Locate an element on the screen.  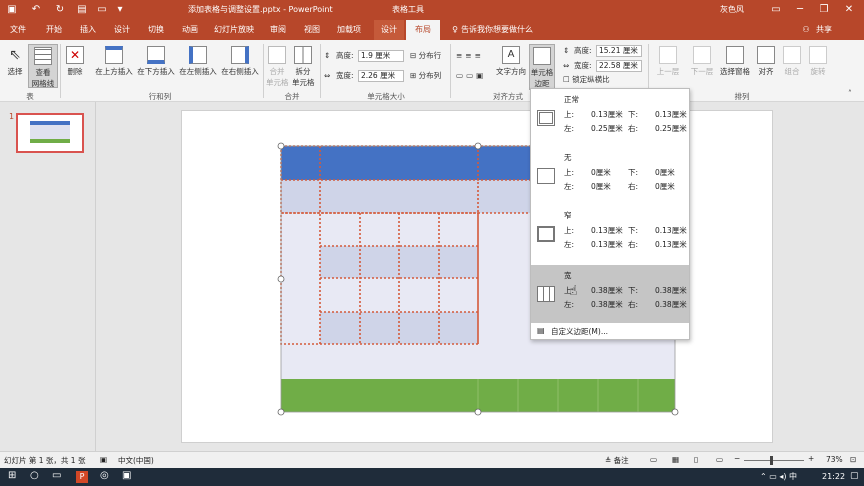
distribute-cols-button: ⊞ 分布列 is located at coordinates (425, 76).